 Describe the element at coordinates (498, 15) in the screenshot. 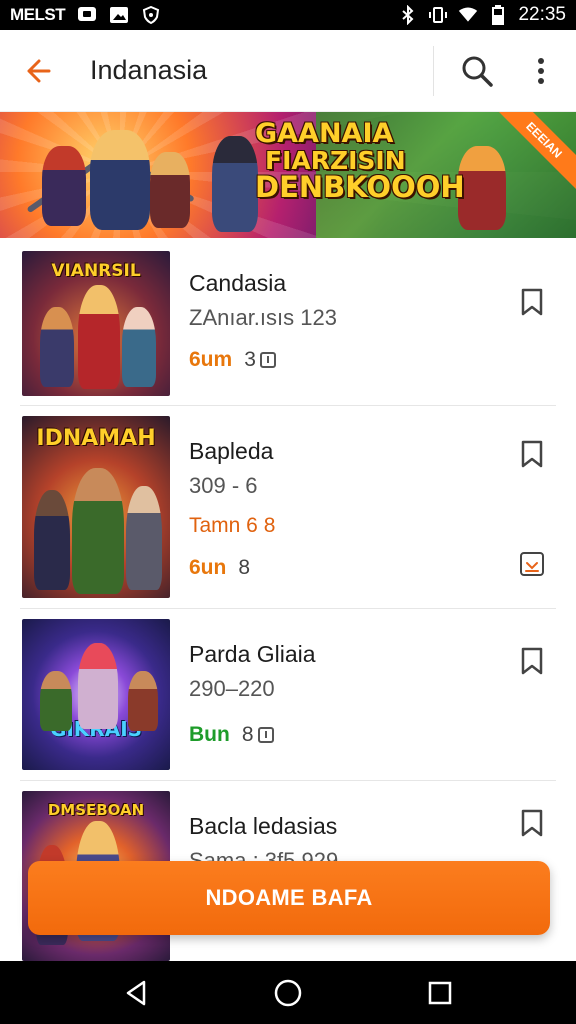

I see `battery-icon` at that location.